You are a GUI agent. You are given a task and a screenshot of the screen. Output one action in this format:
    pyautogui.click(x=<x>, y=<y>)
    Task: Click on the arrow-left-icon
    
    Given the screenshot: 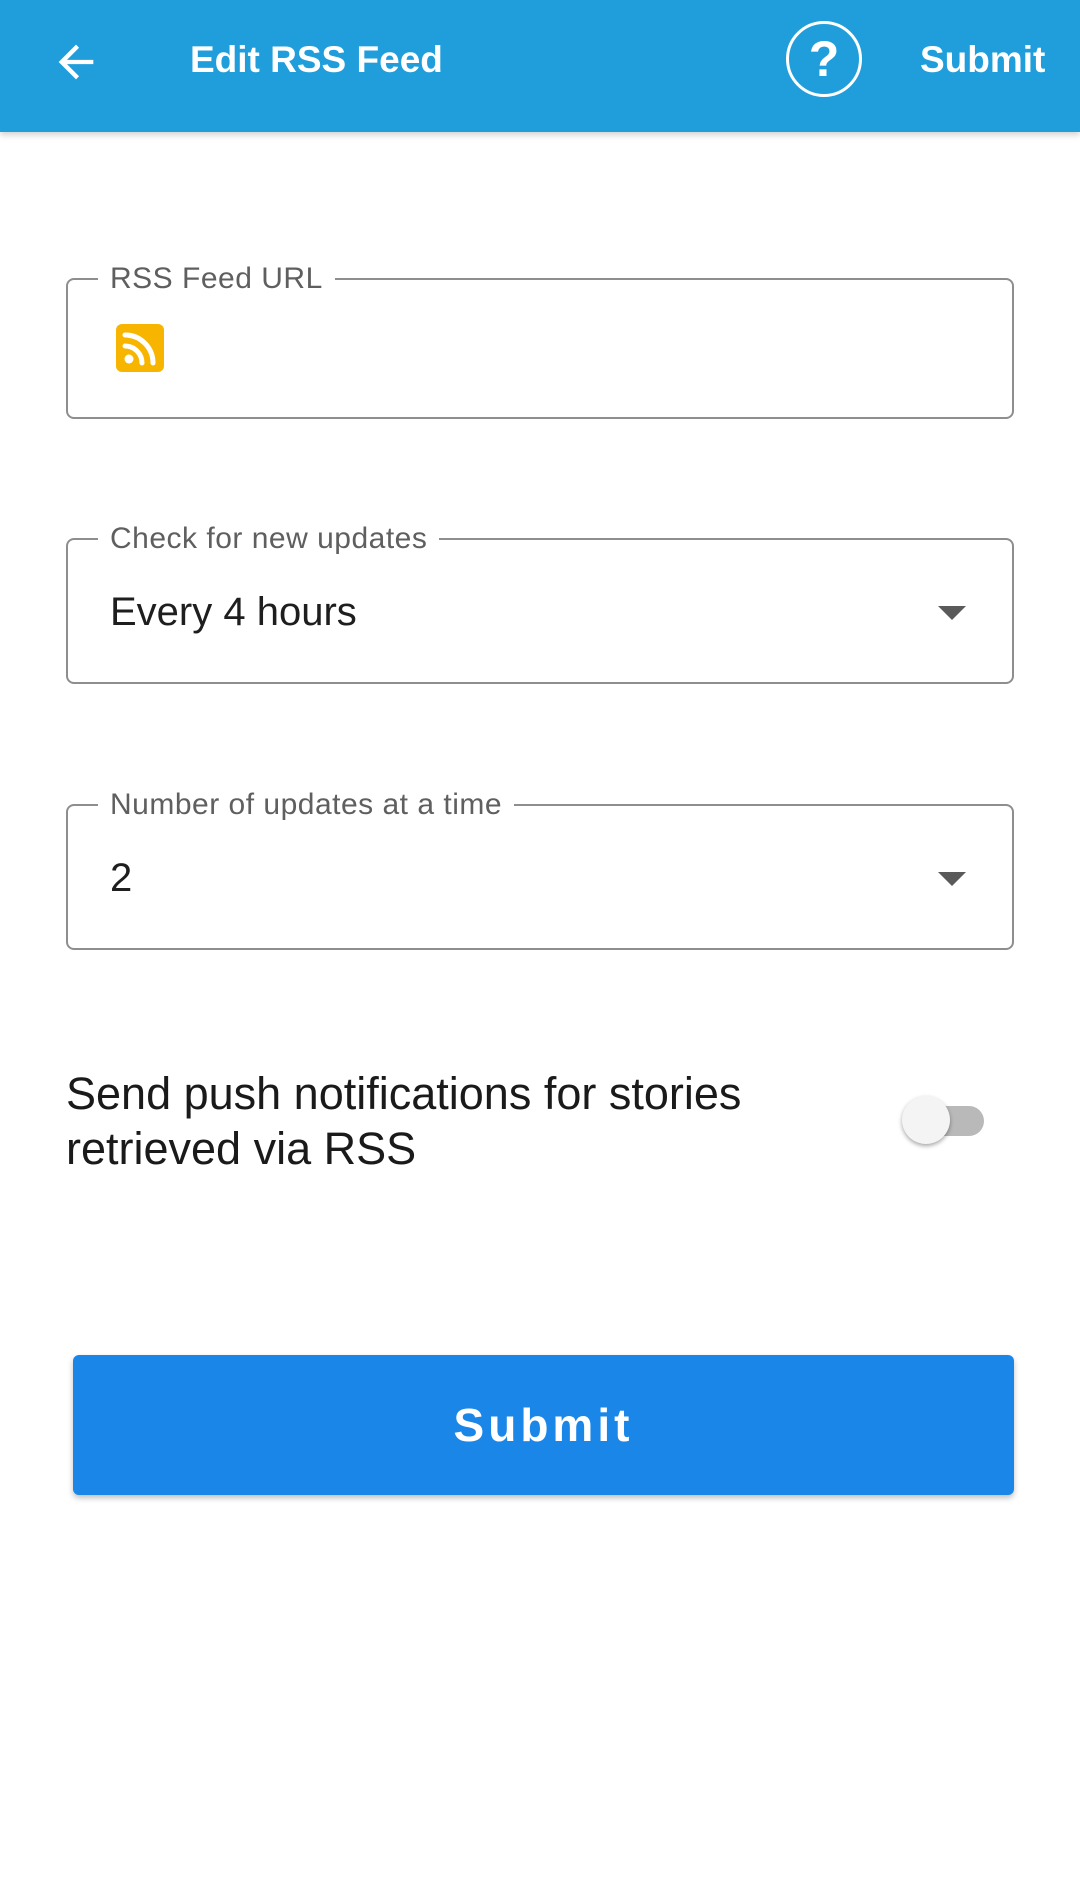 What is the action you would take?
    pyautogui.click(x=76, y=62)
    